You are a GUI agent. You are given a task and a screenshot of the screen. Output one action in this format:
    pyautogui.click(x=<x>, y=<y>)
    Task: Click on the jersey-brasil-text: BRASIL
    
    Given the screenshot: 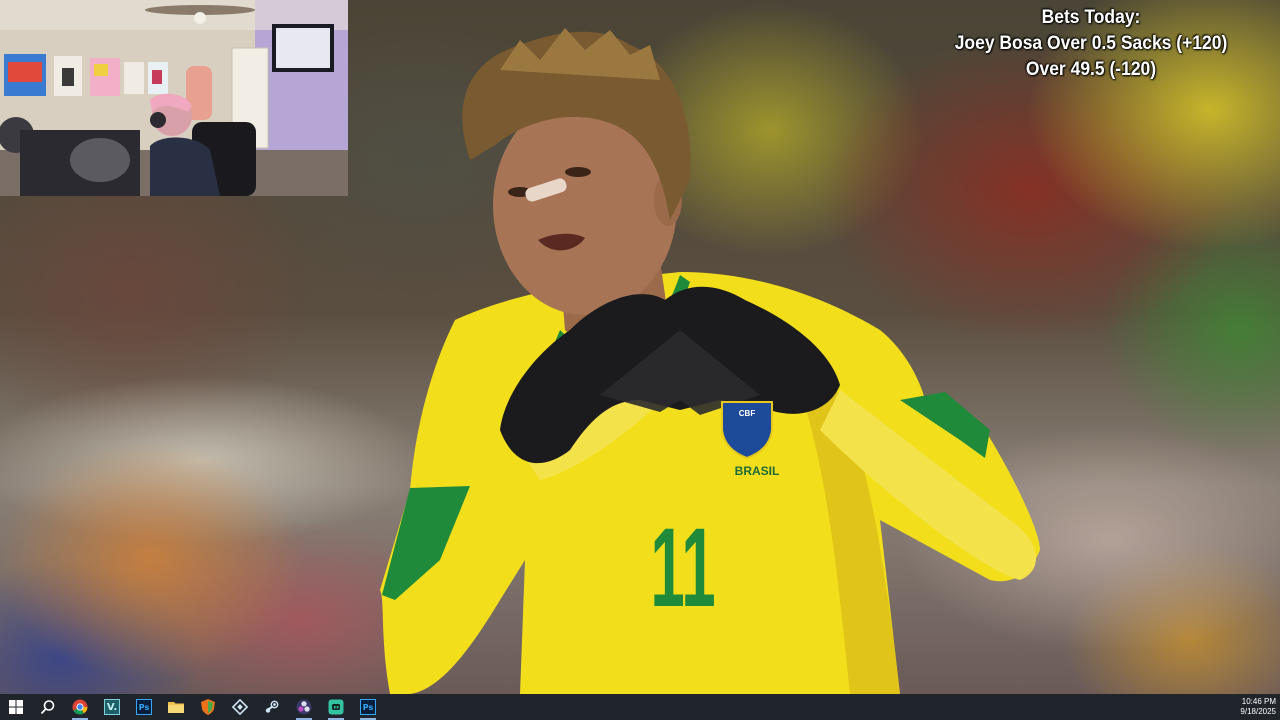 What is the action you would take?
    pyautogui.click(x=757, y=471)
    